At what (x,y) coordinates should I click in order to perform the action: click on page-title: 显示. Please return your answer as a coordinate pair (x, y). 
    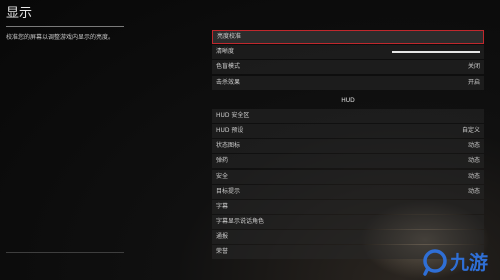
    Looking at the image, I should click on (19, 13).